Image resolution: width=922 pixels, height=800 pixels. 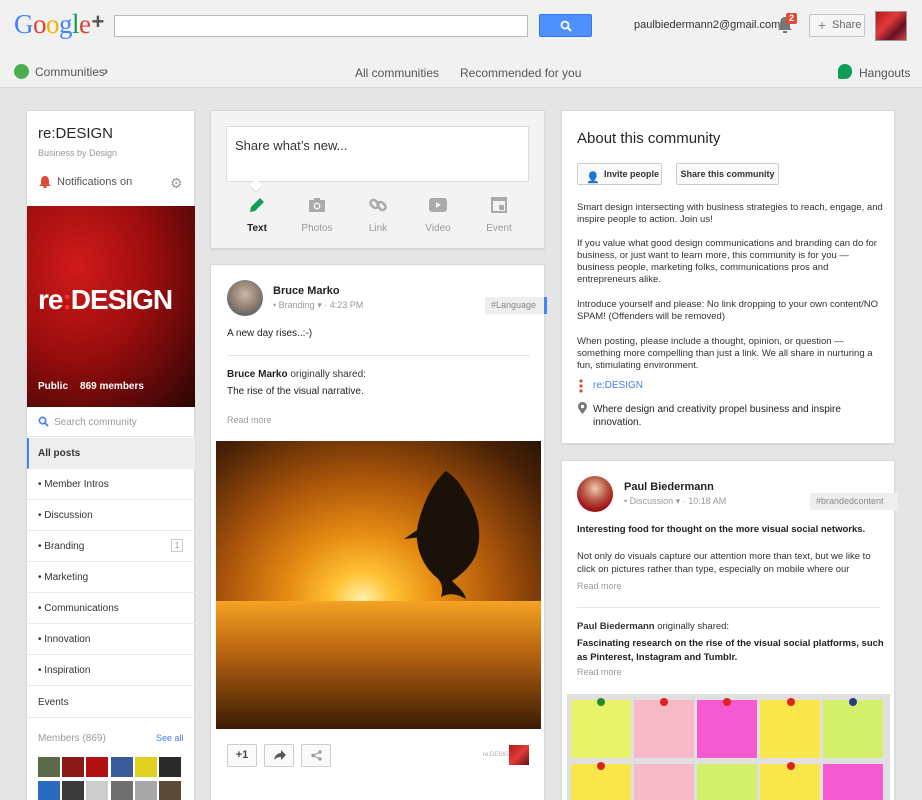 I want to click on share-text-button: Text, so click(x=257, y=214).